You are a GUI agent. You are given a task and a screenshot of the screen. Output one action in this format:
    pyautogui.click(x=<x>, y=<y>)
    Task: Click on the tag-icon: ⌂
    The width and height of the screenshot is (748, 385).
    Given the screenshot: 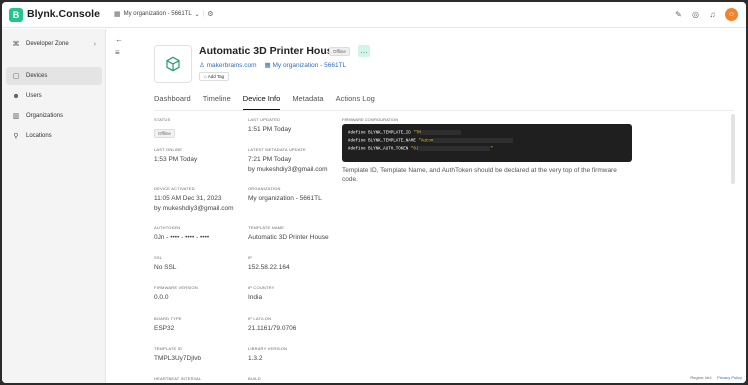 What is the action you would take?
    pyautogui.click(x=205, y=76)
    